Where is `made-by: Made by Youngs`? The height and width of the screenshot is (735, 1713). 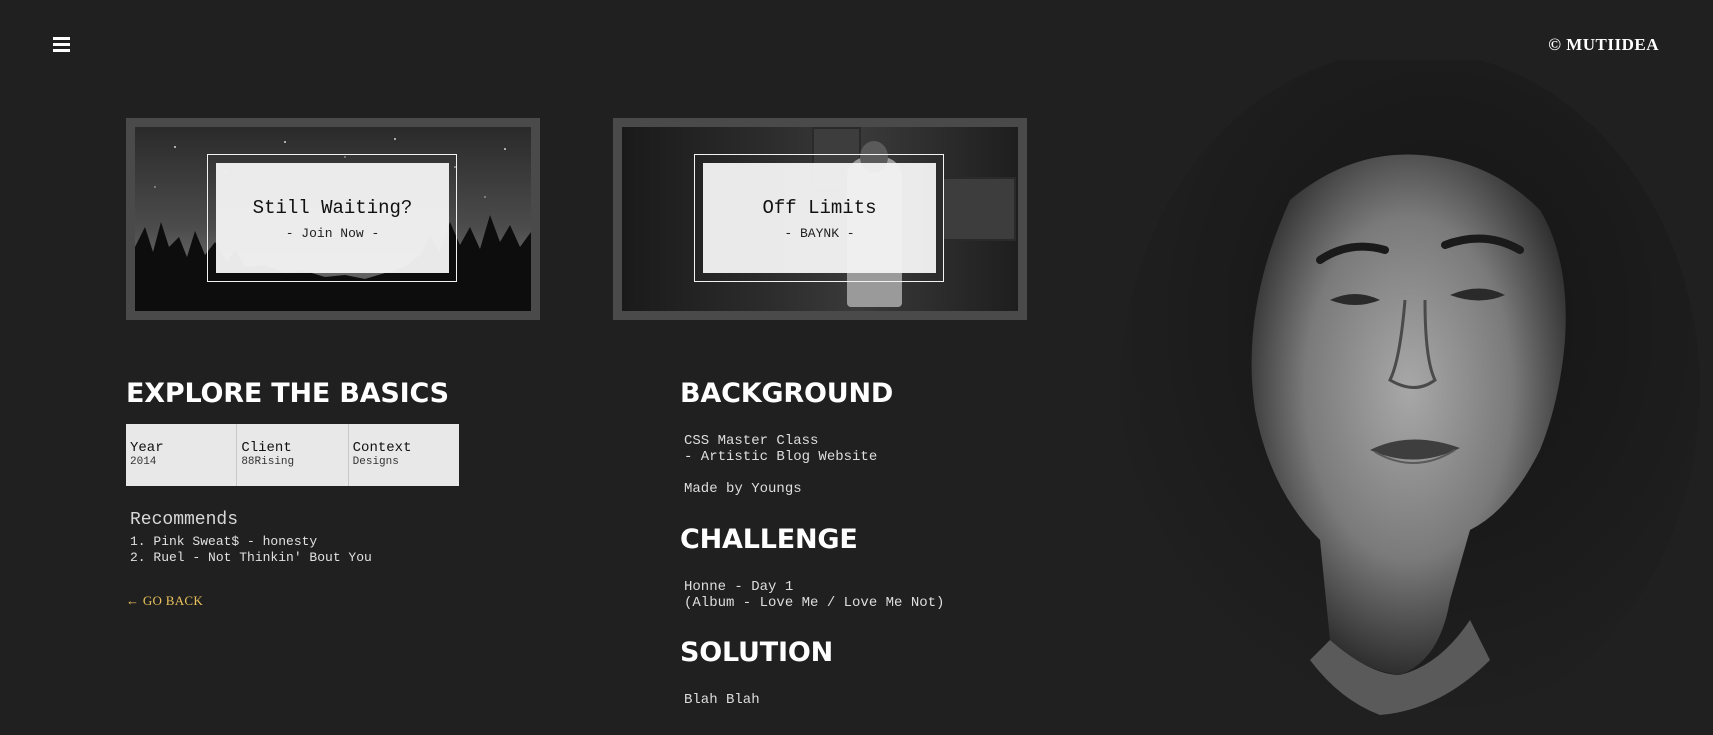
made-by: Made by Youngs is located at coordinates (743, 489).